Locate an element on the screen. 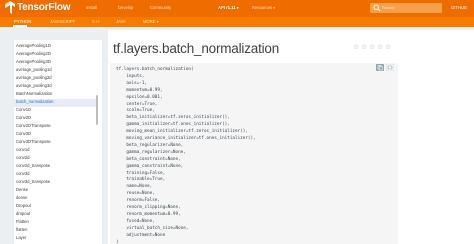 Image resolution: width=474 pixels, height=244 pixels. tab-java: JAVA is located at coordinates (121, 21).